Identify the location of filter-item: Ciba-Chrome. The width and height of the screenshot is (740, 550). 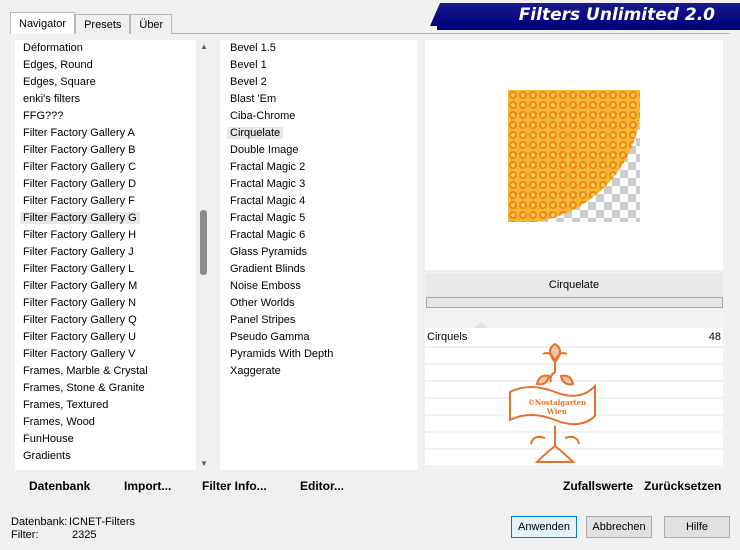
(278, 116).